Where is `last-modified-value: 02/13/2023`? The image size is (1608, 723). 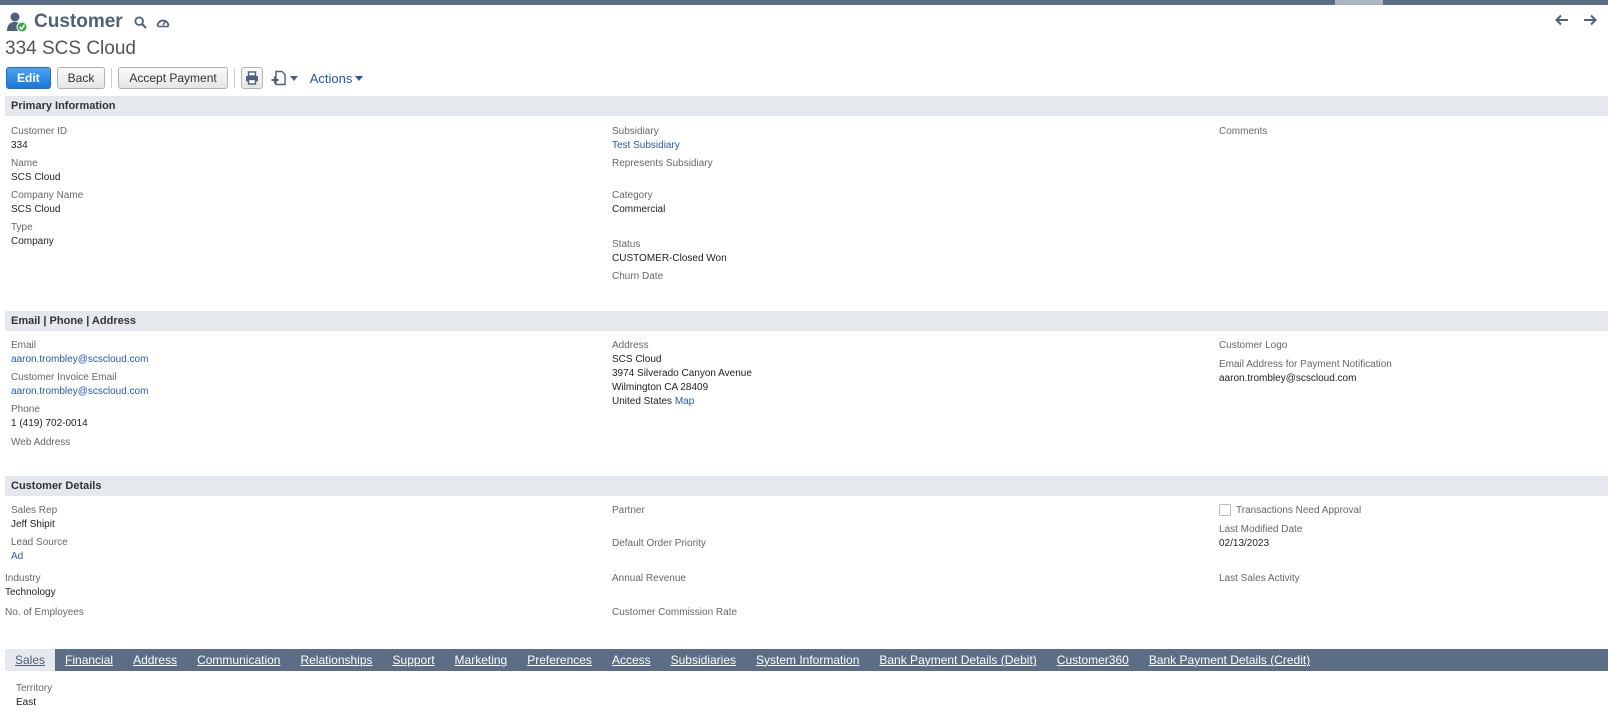
last-modified-value: 02/13/2023 is located at coordinates (1244, 543).